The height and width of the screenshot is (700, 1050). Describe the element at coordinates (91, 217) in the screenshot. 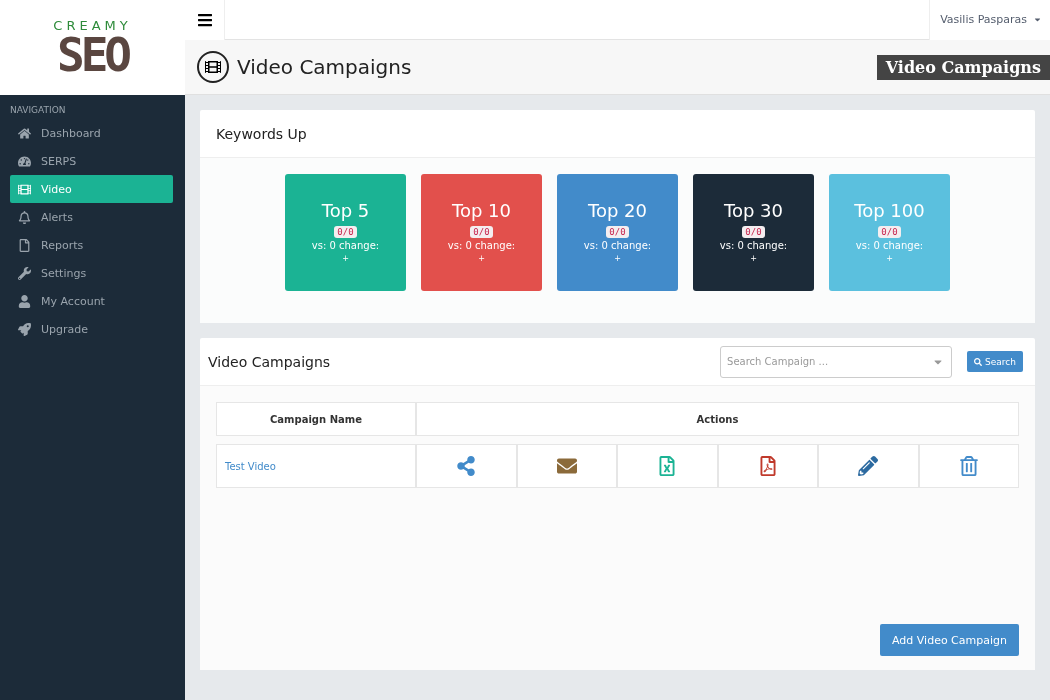

I see `nav-item: Alerts` at that location.